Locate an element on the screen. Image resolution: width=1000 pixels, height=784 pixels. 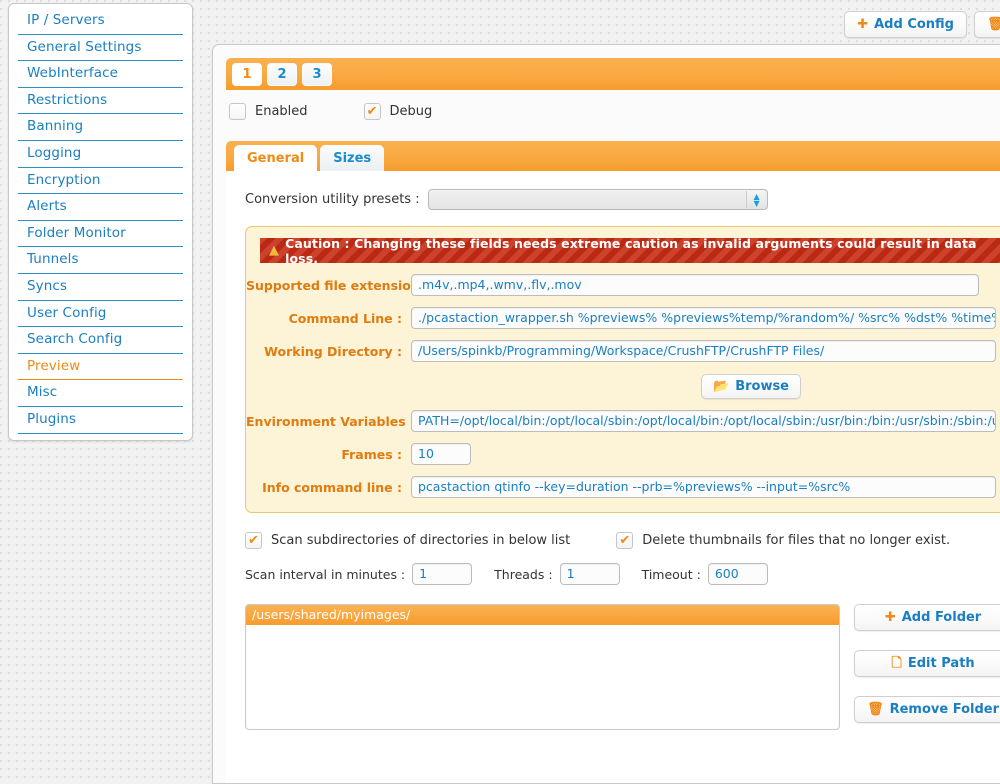
button-label: Edit Path is located at coordinates (941, 663).